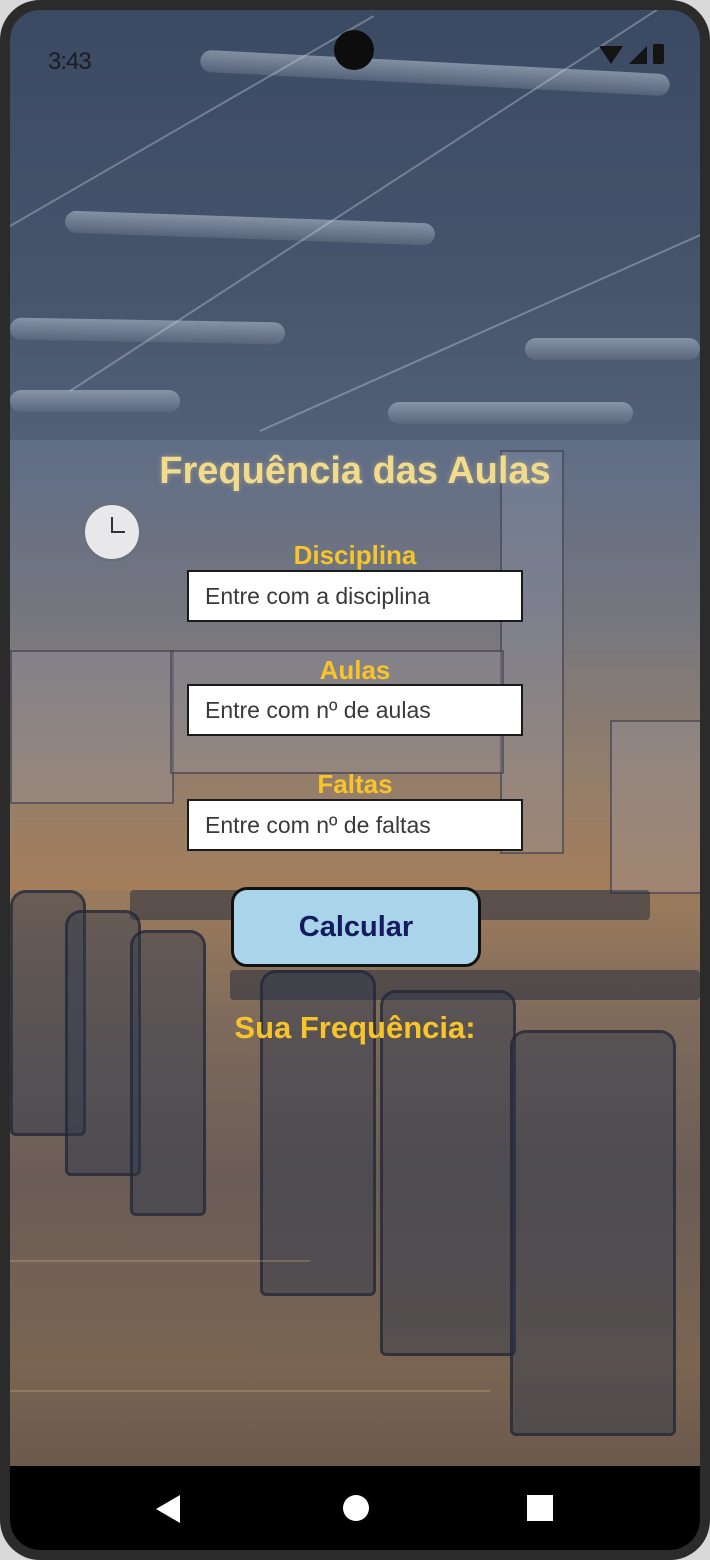  What do you see at coordinates (355, 670) in the screenshot?
I see `classes-label: Aulas` at bounding box center [355, 670].